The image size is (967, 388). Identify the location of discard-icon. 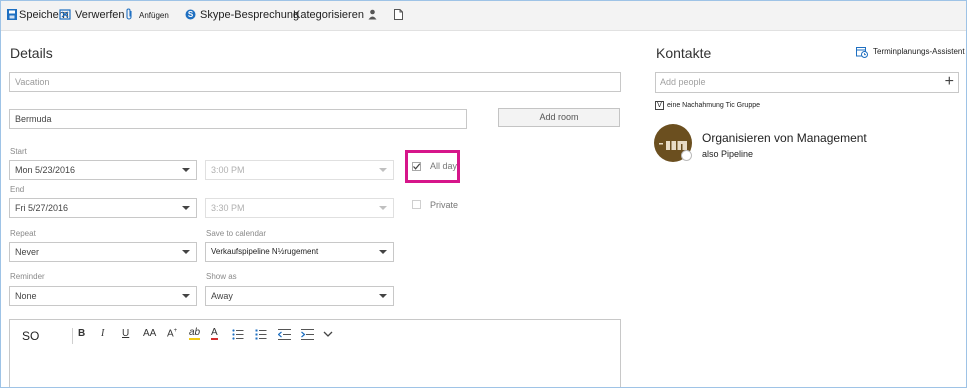
(65, 14).